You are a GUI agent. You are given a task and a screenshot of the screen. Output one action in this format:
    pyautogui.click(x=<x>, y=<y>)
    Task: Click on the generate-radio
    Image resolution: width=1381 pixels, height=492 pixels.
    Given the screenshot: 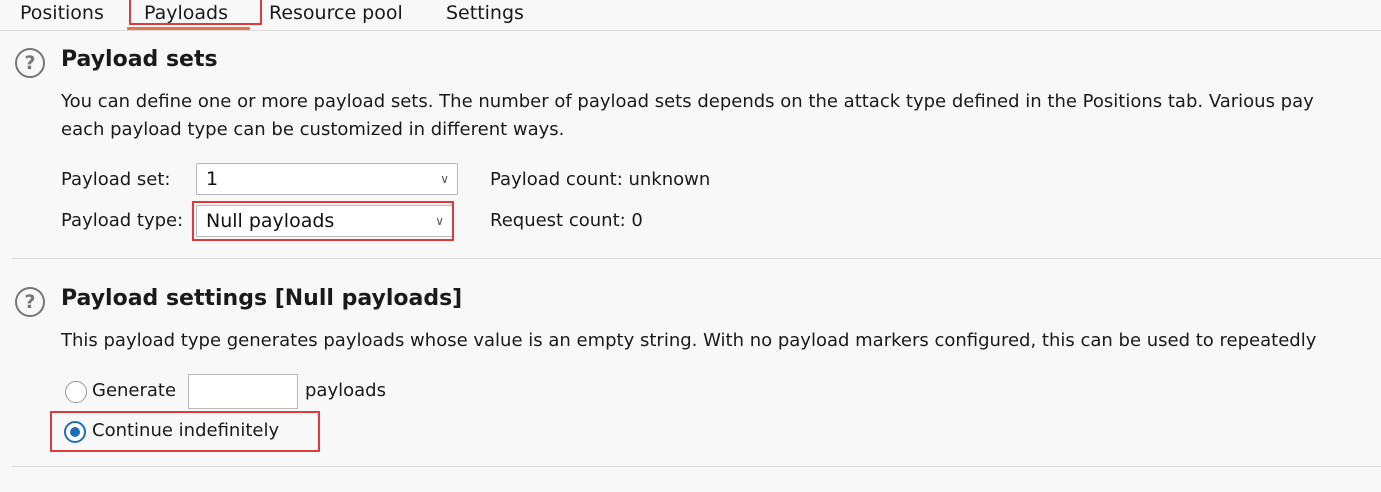 What is the action you would take?
    pyautogui.click(x=76, y=392)
    